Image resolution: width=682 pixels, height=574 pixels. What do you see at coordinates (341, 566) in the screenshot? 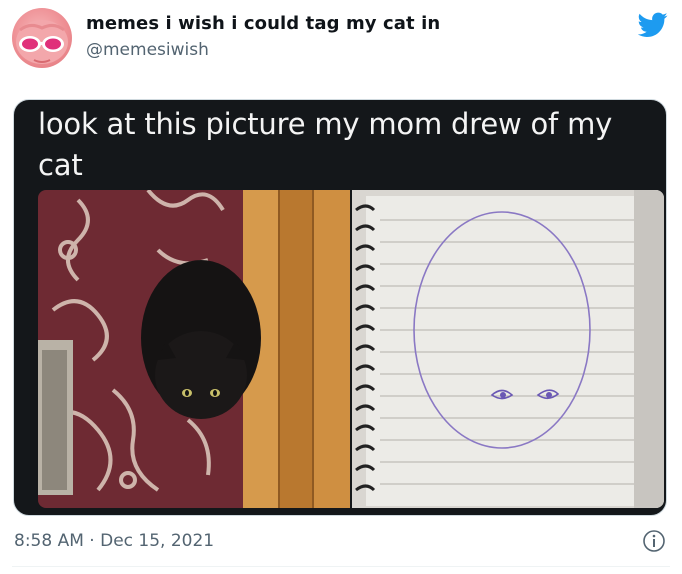
I see `divider` at bounding box center [341, 566].